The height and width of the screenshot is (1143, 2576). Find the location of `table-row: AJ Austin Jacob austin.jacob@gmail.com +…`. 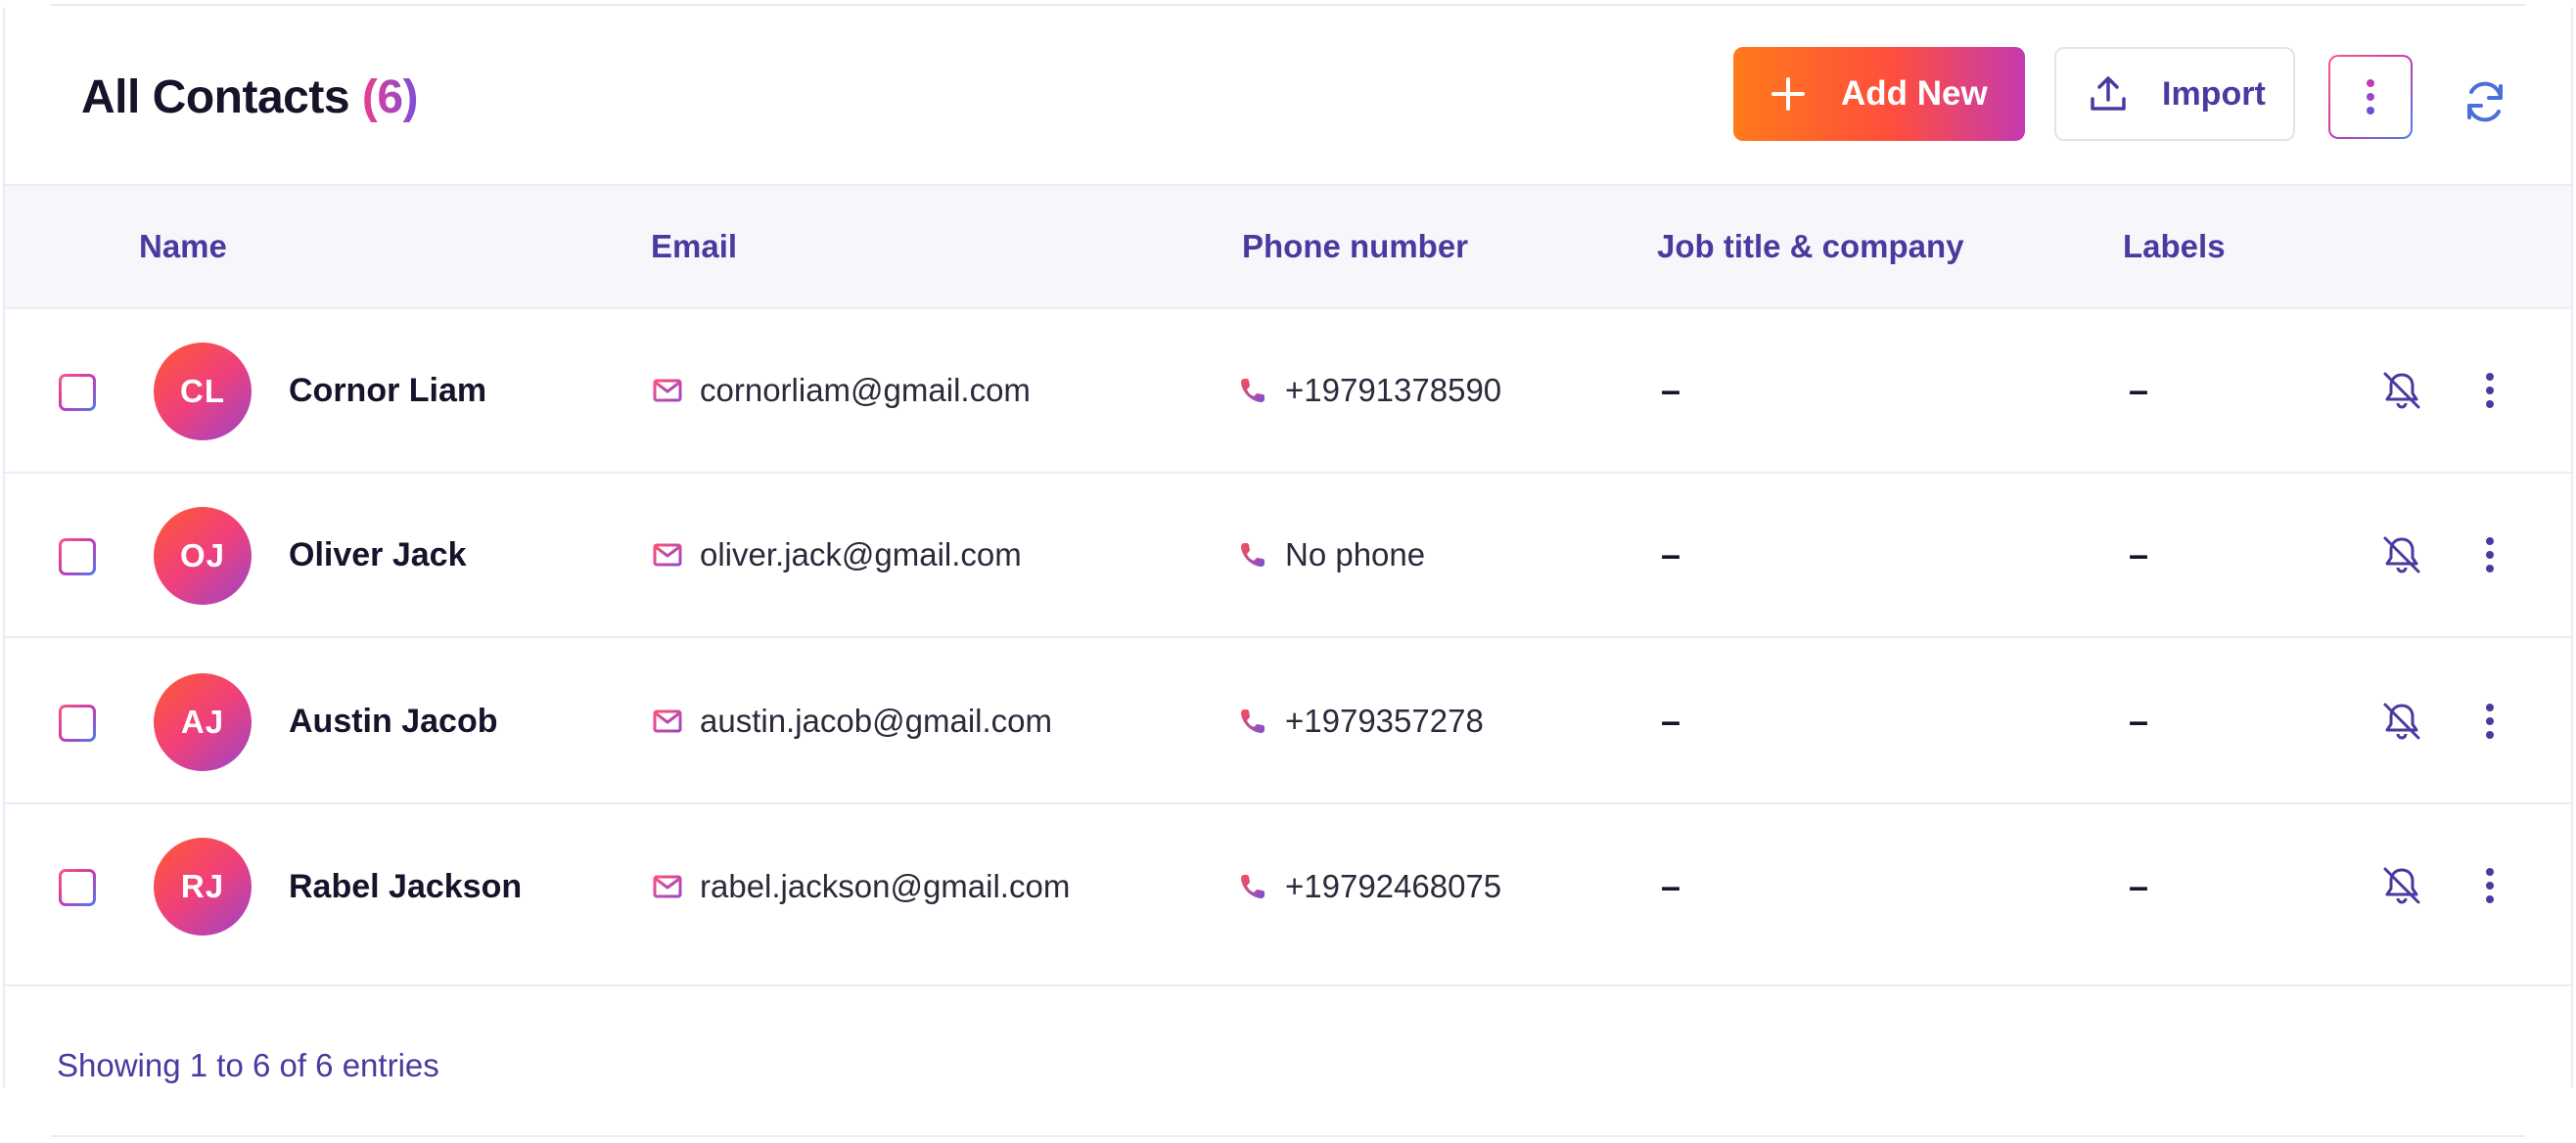

table-row: AJ Austin Jacob austin.jacob@gmail.com +… is located at coordinates (1288, 722).